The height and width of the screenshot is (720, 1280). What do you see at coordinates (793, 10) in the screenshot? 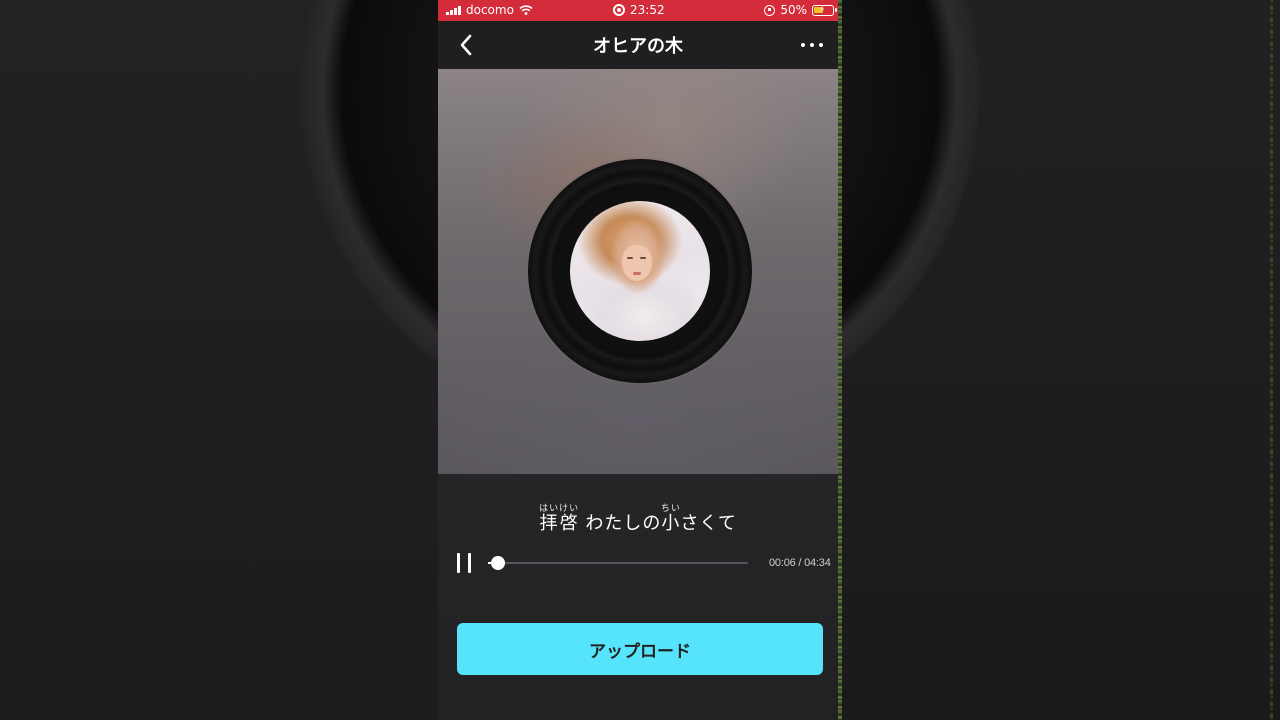
I see `battery-percent: 50%` at bounding box center [793, 10].